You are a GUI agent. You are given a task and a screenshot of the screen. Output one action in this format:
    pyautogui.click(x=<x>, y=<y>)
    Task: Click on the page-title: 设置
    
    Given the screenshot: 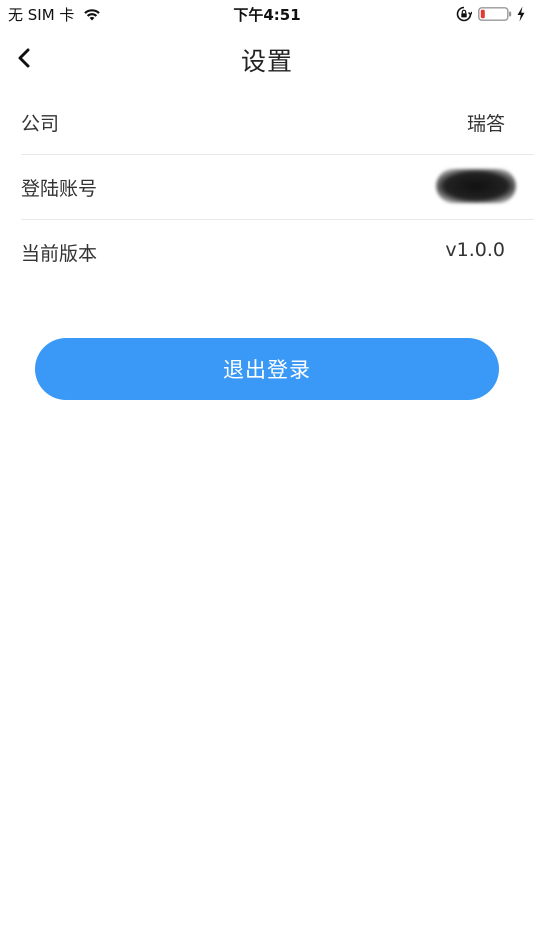 What is the action you would take?
    pyautogui.click(x=266, y=61)
    